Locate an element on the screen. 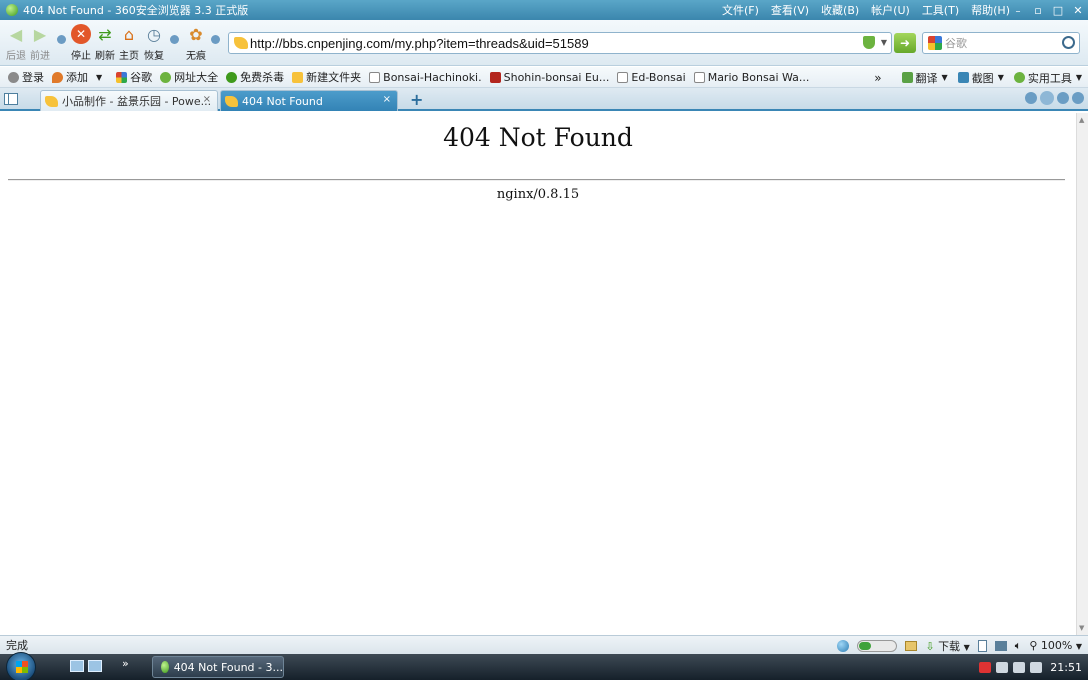 The height and width of the screenshot is (680, 1088). start-button is located at coordinates (21, 666).